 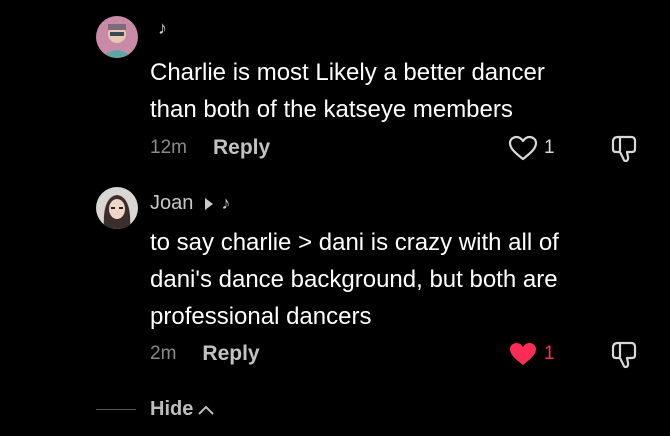 I want to click on hide-replies-button: Hide, so click(x=155, y=409).